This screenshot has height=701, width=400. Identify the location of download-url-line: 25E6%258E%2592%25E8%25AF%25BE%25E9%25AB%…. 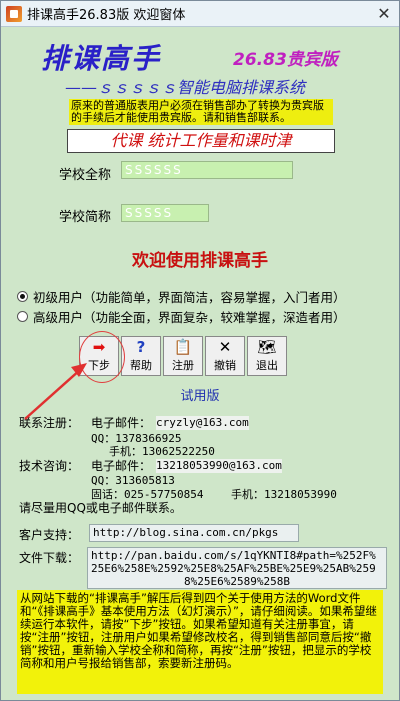
(233, 568).